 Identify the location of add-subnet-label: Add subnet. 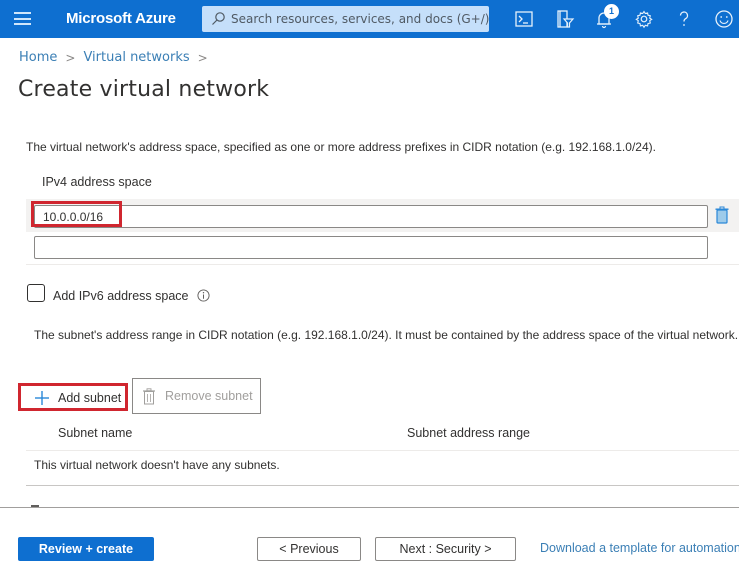
(90, 397).